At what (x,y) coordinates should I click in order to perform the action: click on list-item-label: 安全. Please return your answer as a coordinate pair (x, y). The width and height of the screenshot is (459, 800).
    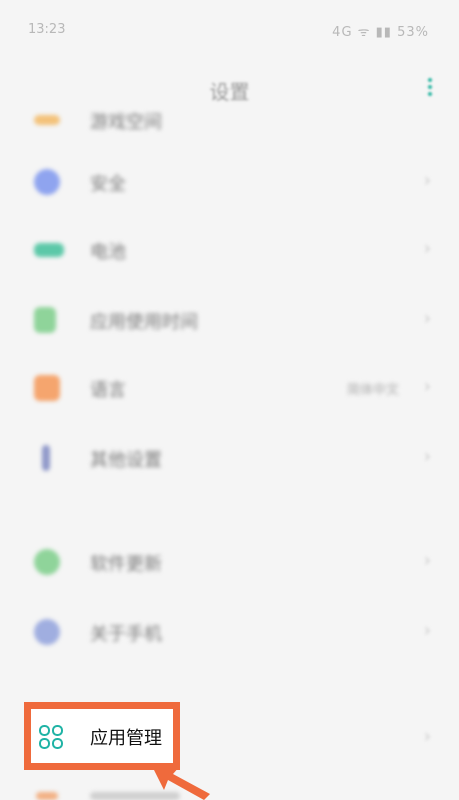
    Looking at the image, I should click on (108, 184).